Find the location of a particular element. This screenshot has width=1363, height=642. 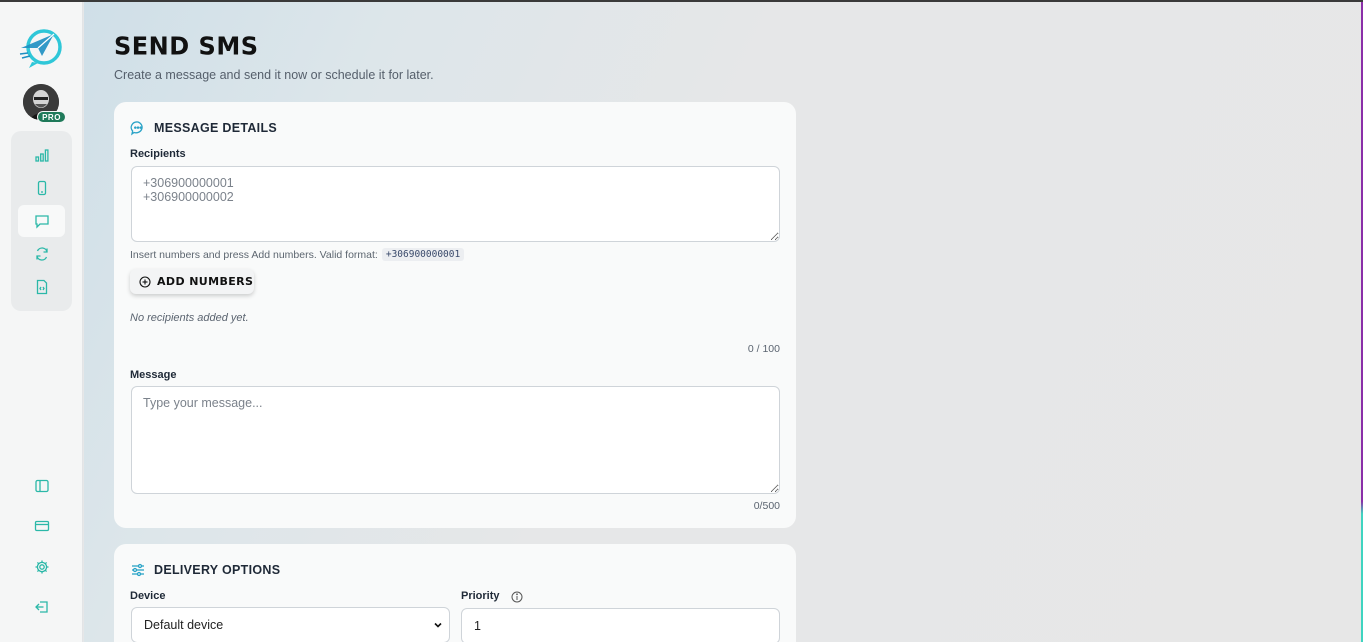

delivery-options-title: DELIVERY OPTIONS is located at coordinates (217, 570).